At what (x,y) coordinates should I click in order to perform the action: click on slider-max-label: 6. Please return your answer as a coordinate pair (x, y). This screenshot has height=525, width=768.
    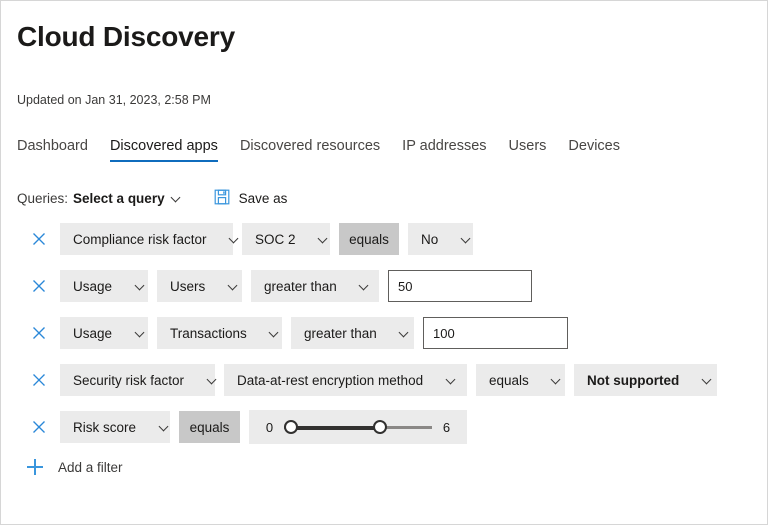
    Looking at the image, I should click on (446, 427).